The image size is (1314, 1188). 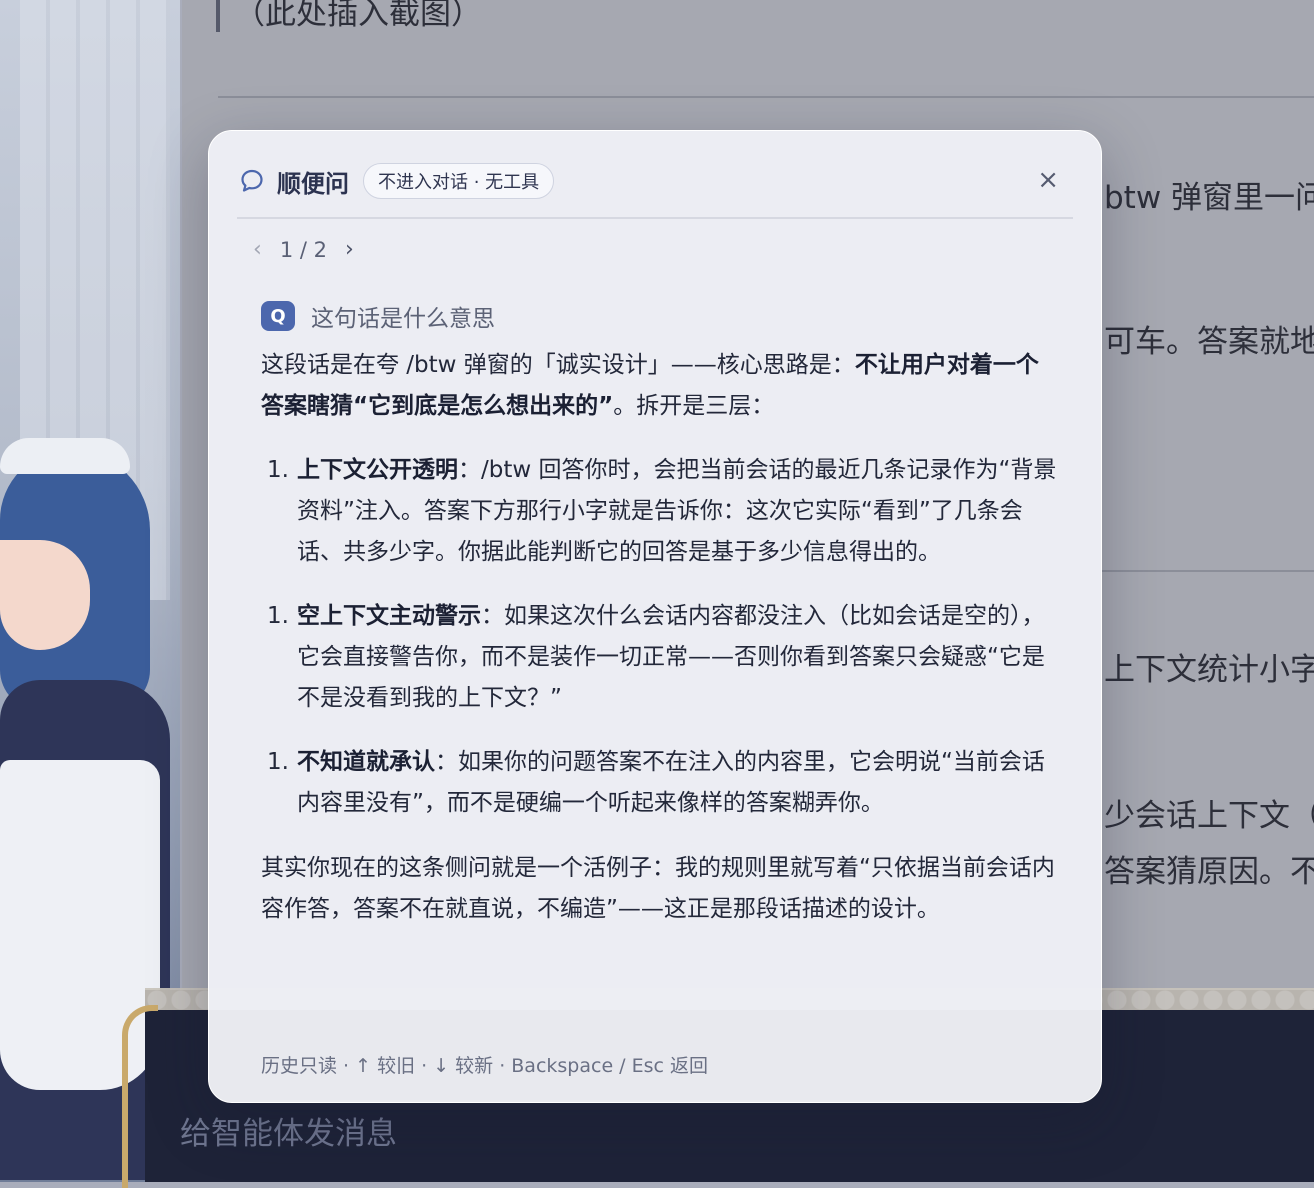 What do you see at coordinates (1209, 816) in the screenshot?
I see `doc-line: 少会话上下文（几` at bounding box center [1209, 816].